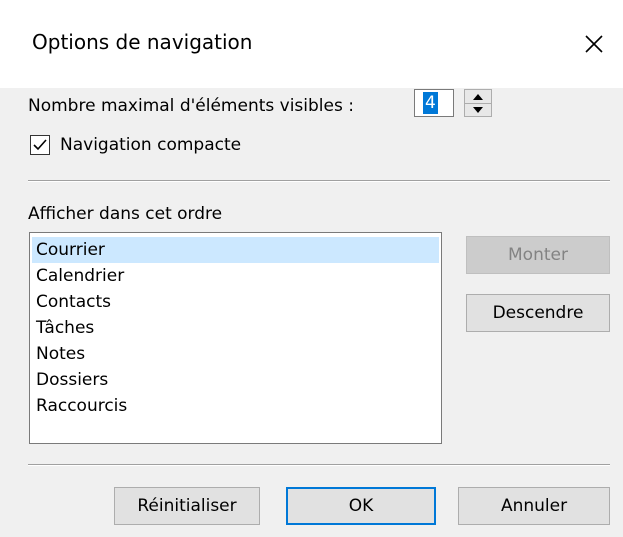 This screenshot has width=623, height=537. I want to click on spin-up-button, so click(478, 97).